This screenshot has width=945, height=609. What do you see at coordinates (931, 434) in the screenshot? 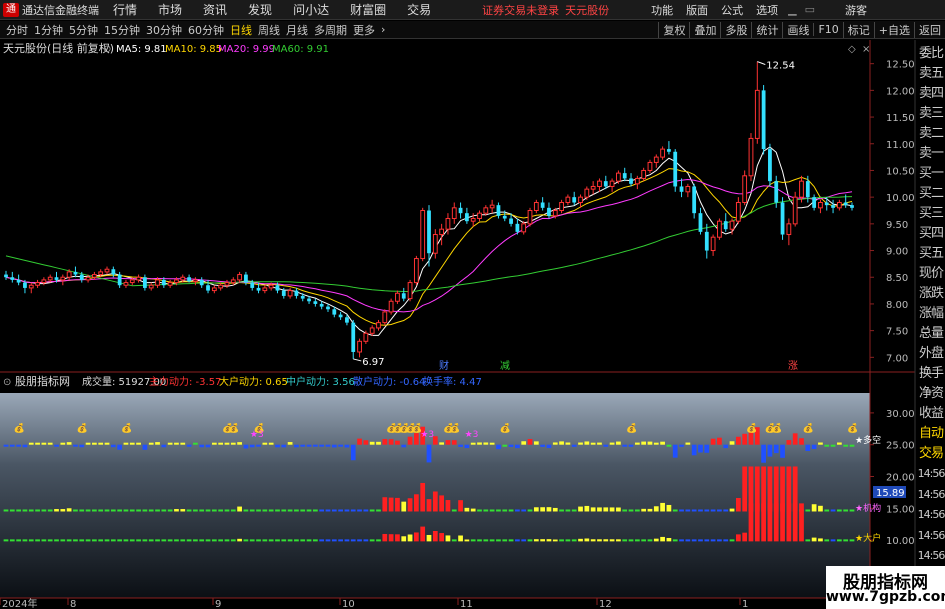
I see `side-panel-item: 自动` at bounding box center [931, 434].